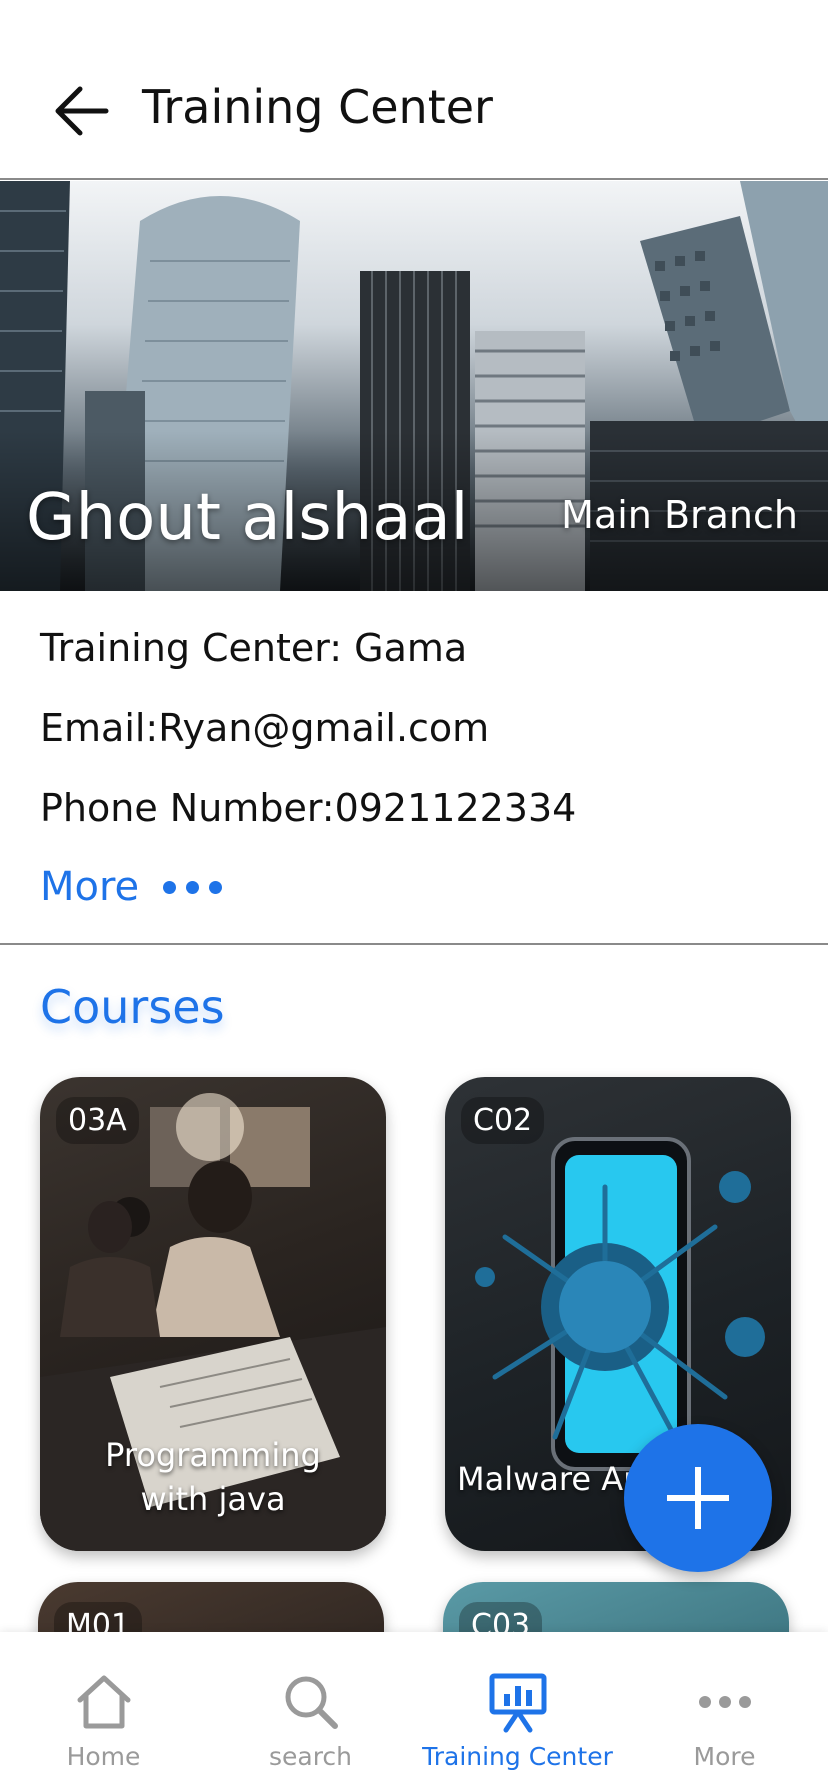  What do you see at coordinates (90, 887) in the screenshot?
I see `more-info-label: More` at bounding box center [90, 887].